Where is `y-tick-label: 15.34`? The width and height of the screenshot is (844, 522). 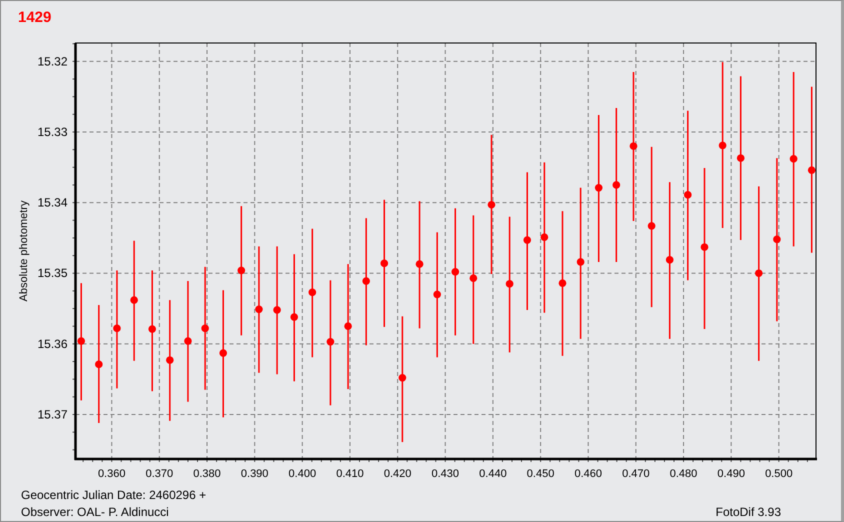
y-tick-label: 15.34 is located at coordinates (52, 203).